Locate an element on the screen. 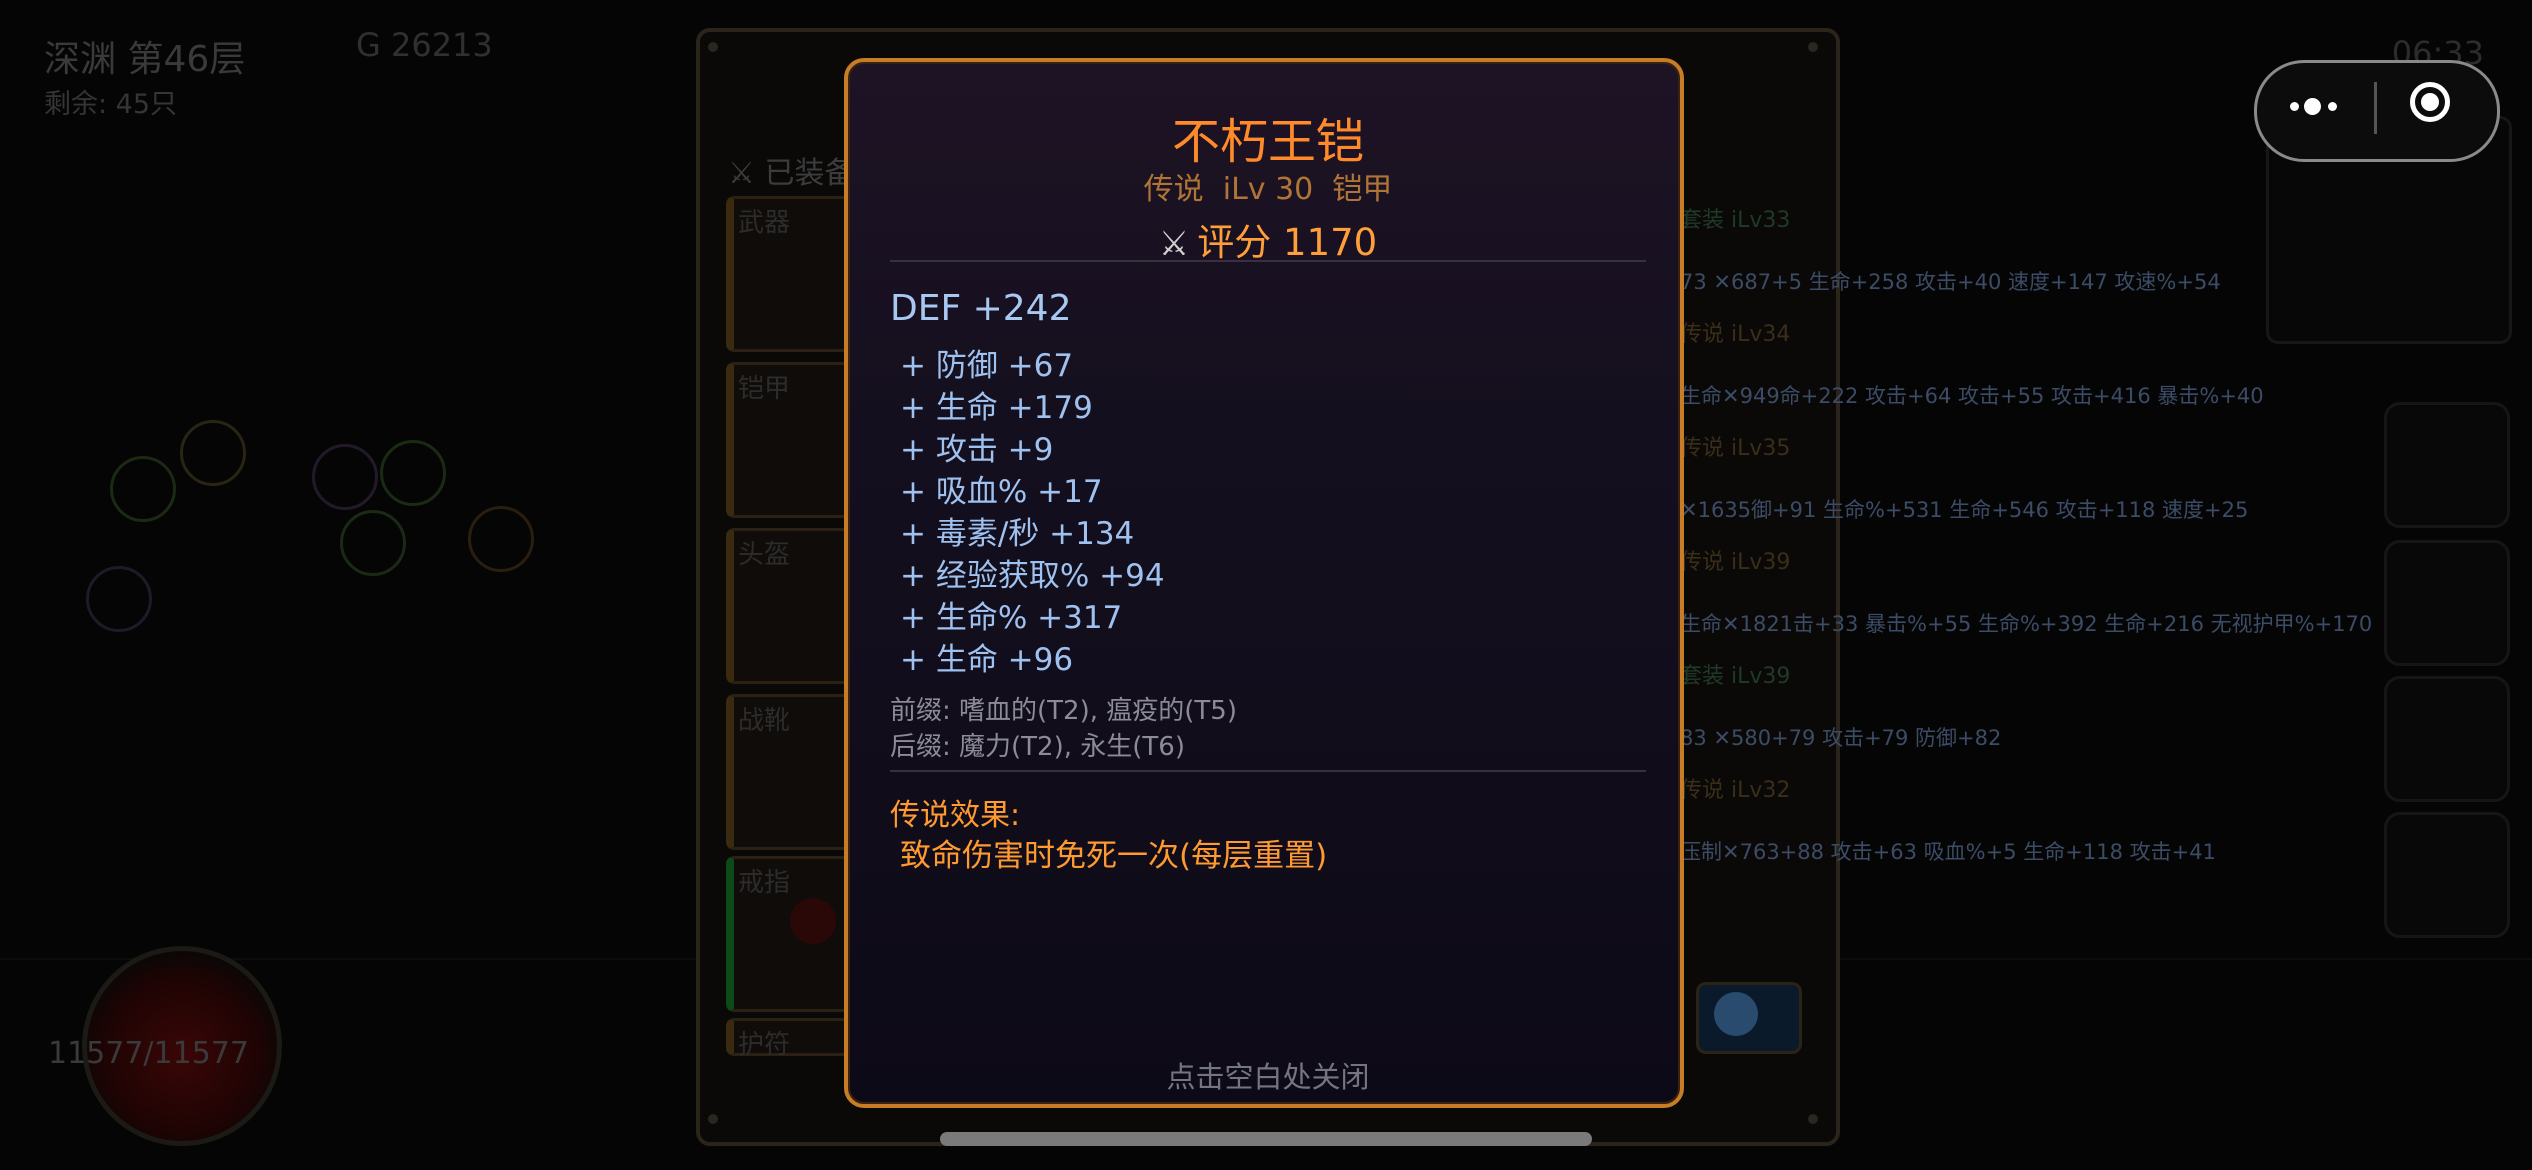 Image resolution: width=2532 pixels, height=1170 pixels. item-row-stats: 压制✕763+88 攻击+63 吸血%+5 生命+118 攻击+41 is located at coordinates (1948, 851).